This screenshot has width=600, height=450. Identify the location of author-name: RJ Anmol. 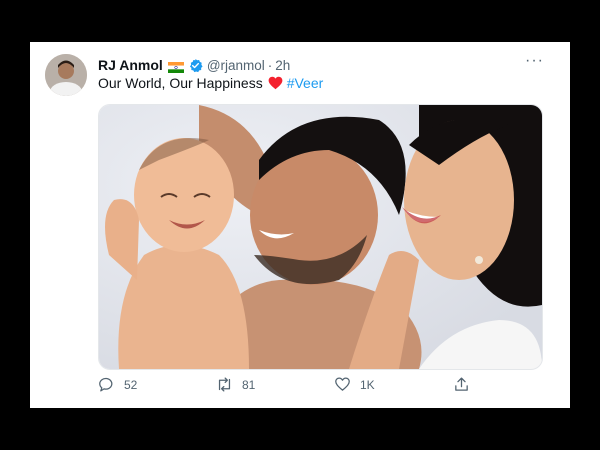
(130, 65).